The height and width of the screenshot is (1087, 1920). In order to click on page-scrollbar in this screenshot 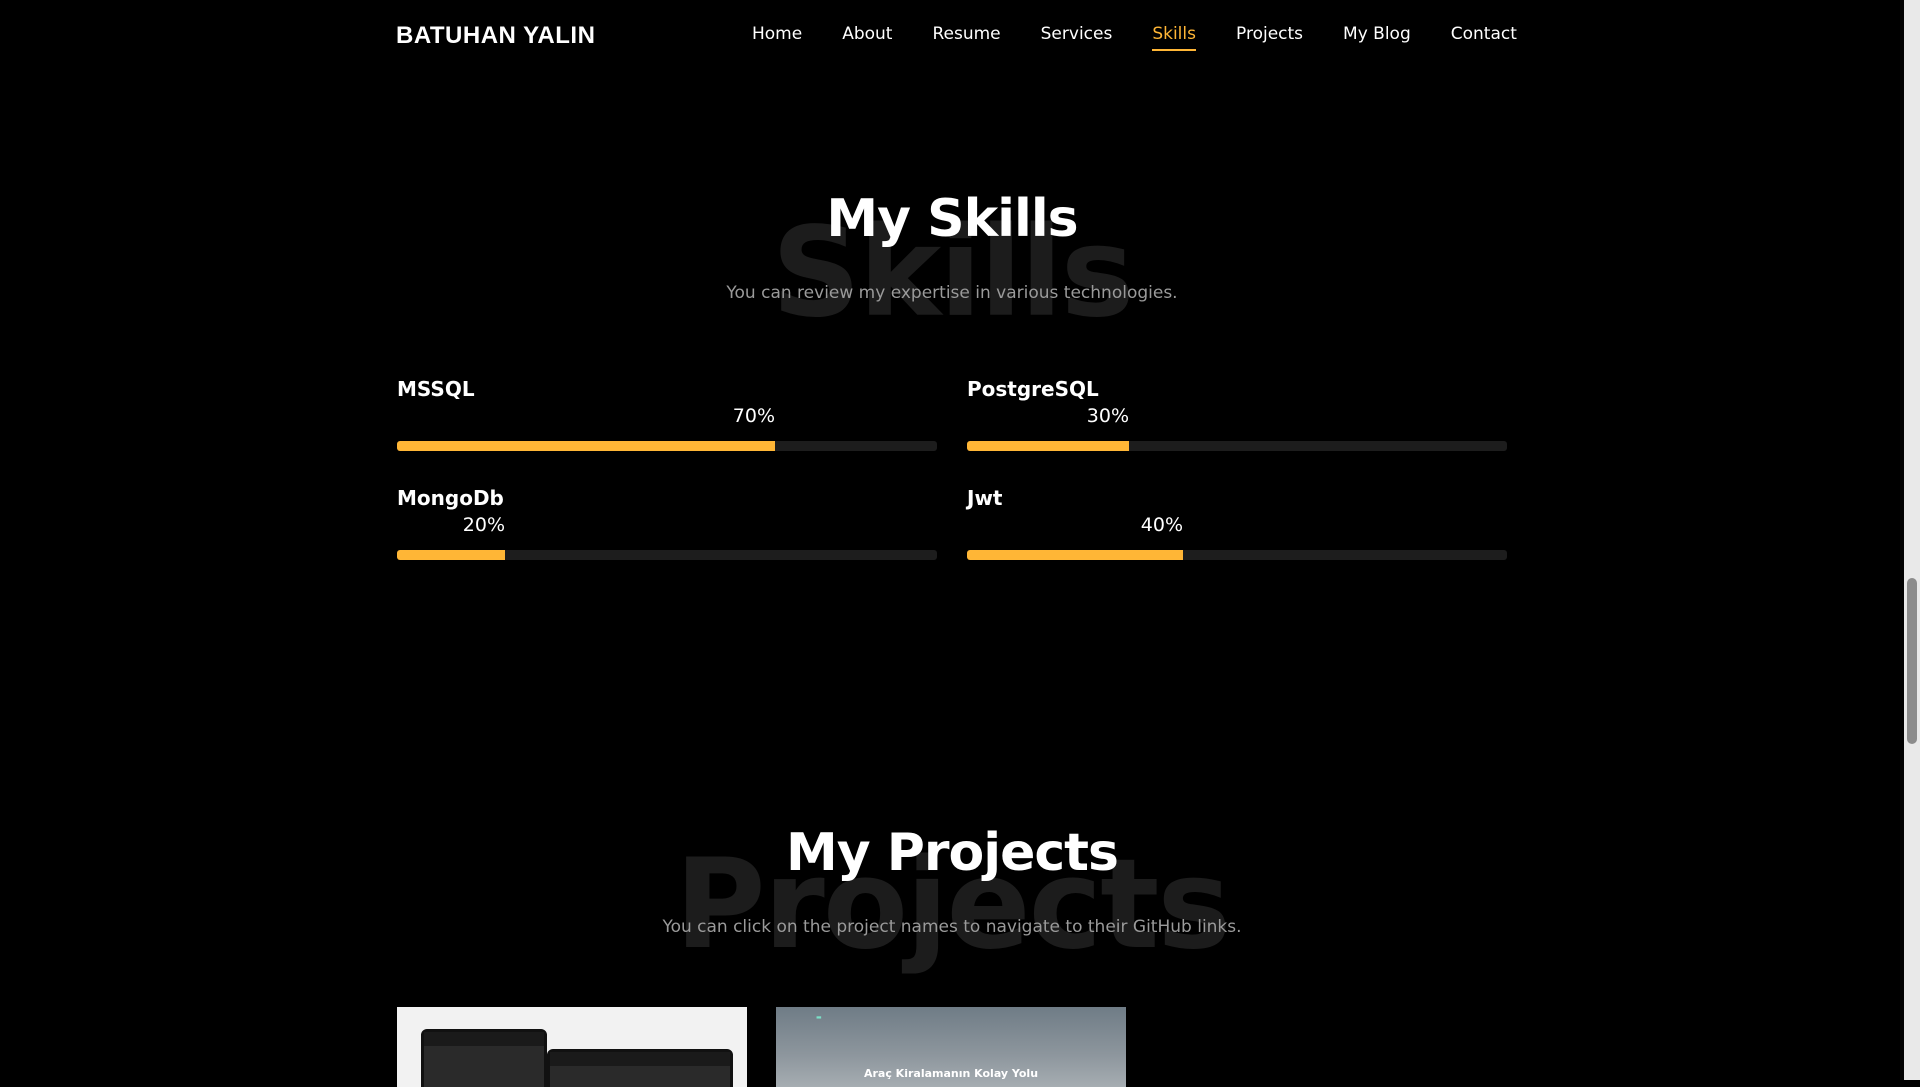, I will do `click(1912, 540)`.